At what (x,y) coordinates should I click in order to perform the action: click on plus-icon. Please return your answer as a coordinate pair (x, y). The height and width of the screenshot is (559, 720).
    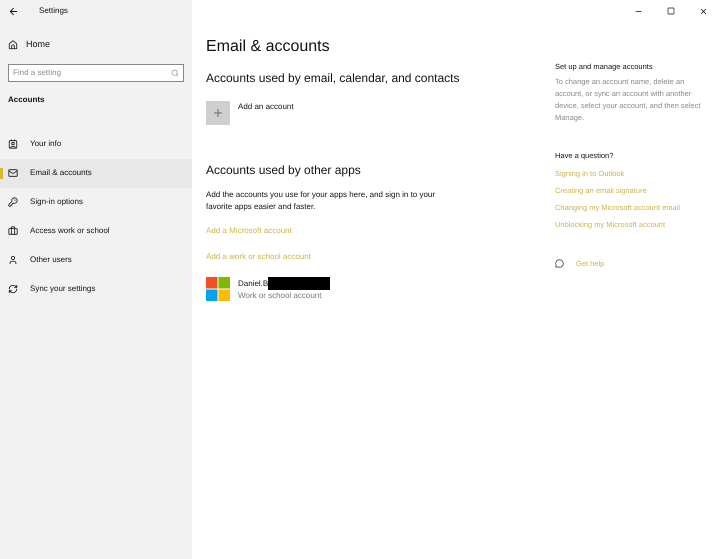
    Looking at the image, I should click on (218, 113).